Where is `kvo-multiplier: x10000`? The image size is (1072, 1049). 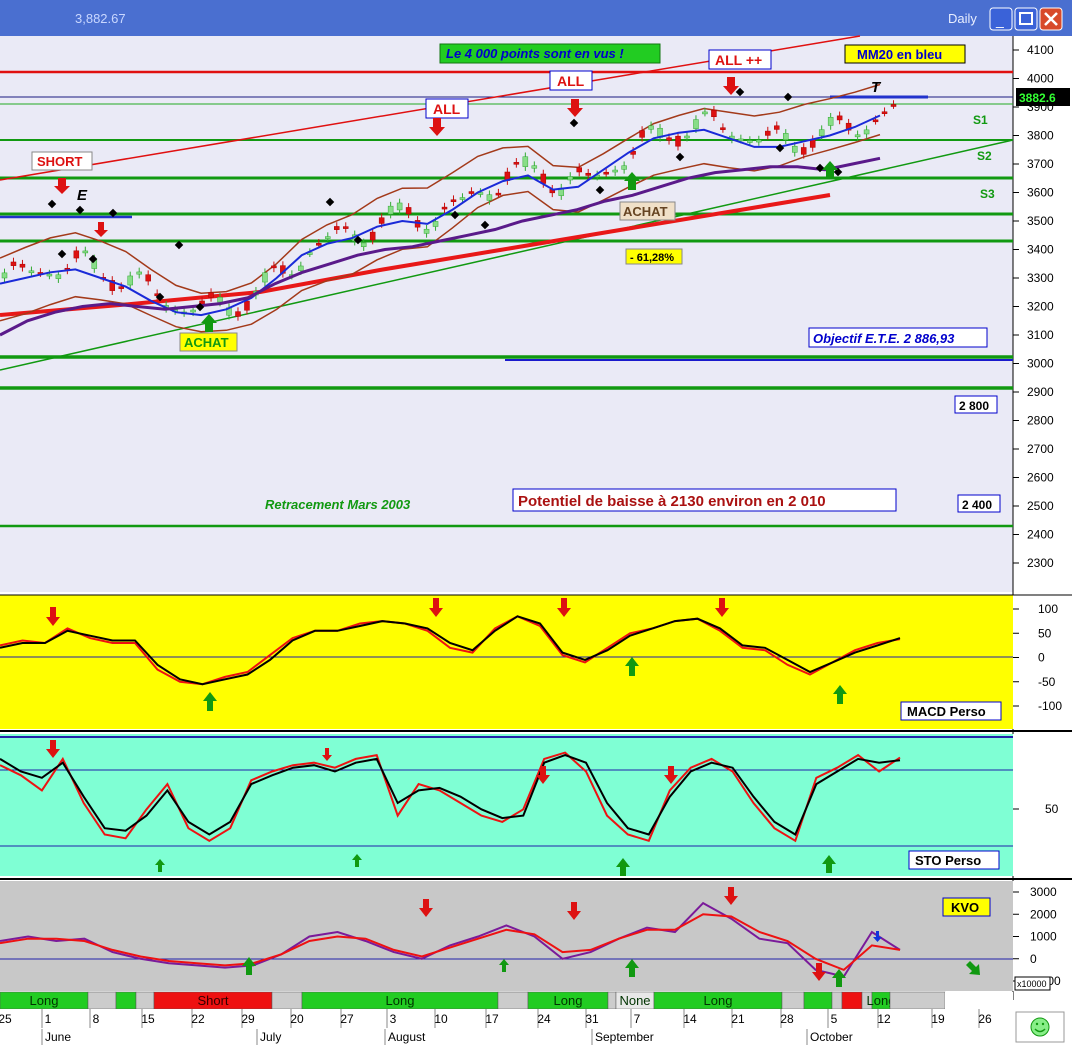
kvo-multiplier: x10000 is located at coordinates (1032, 983).